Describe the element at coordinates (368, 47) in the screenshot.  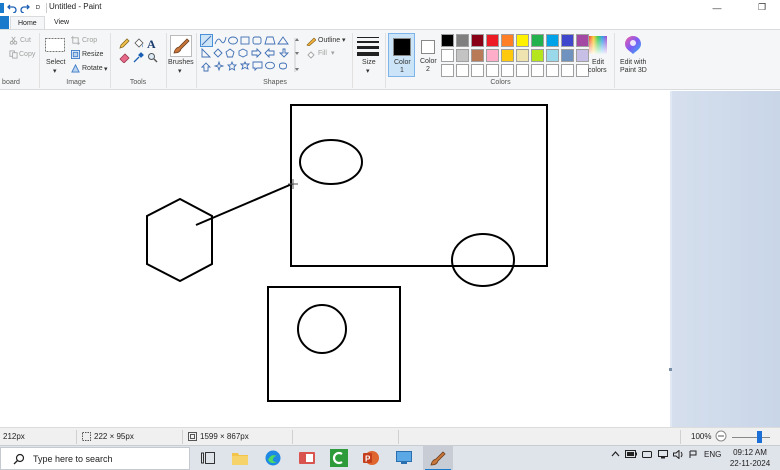
I see `size-button` at that location.